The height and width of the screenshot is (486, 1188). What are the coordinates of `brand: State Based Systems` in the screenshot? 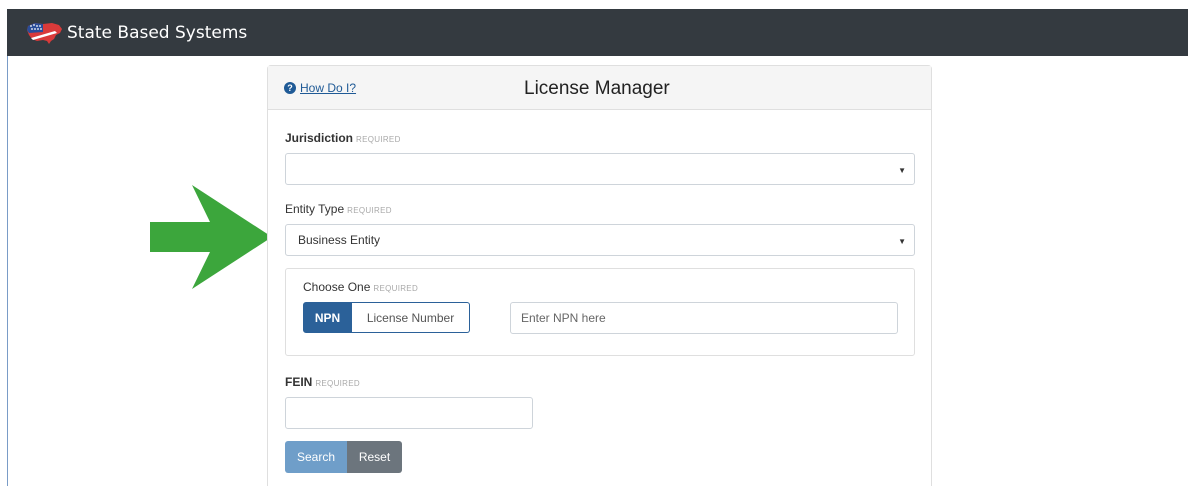 It's located at (136, 33).